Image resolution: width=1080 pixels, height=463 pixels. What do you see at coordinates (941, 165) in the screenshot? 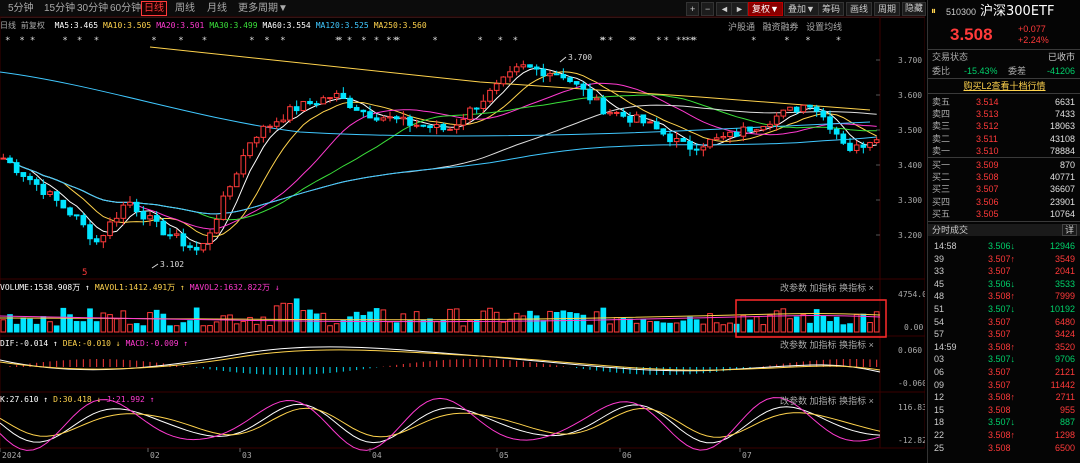
I see `book-label: 买一` at bounding box center [941, 165].